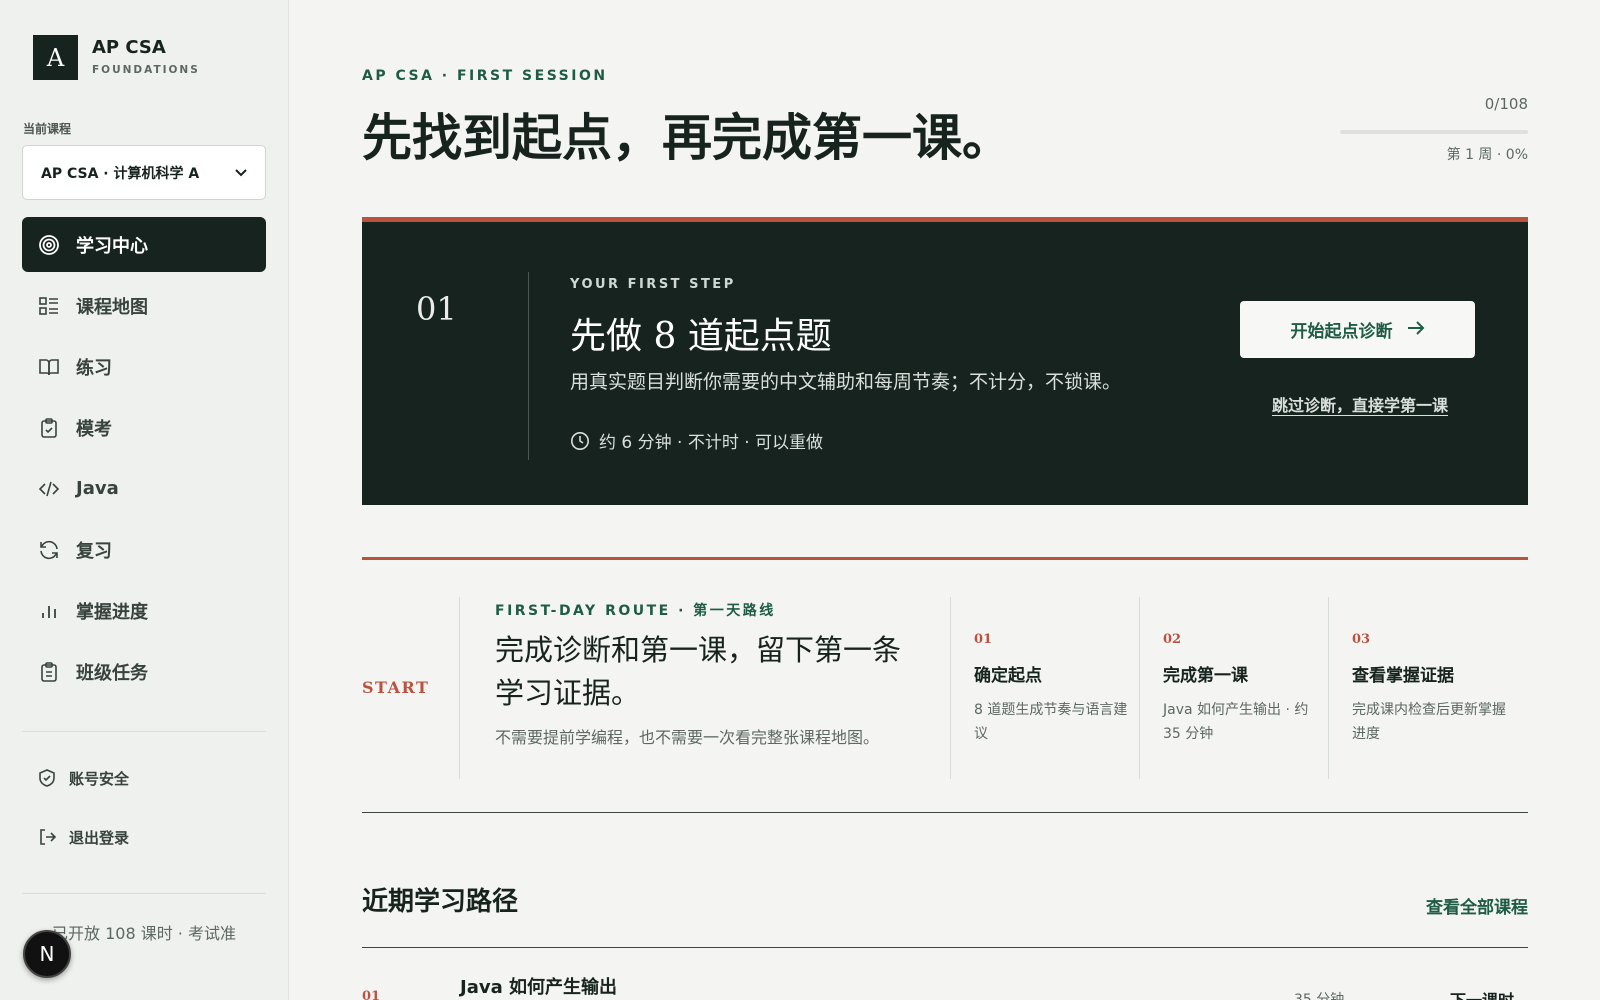  Describe the element at coordinates (47, 778) in the screenshot. I see `shield-icon` at that location.